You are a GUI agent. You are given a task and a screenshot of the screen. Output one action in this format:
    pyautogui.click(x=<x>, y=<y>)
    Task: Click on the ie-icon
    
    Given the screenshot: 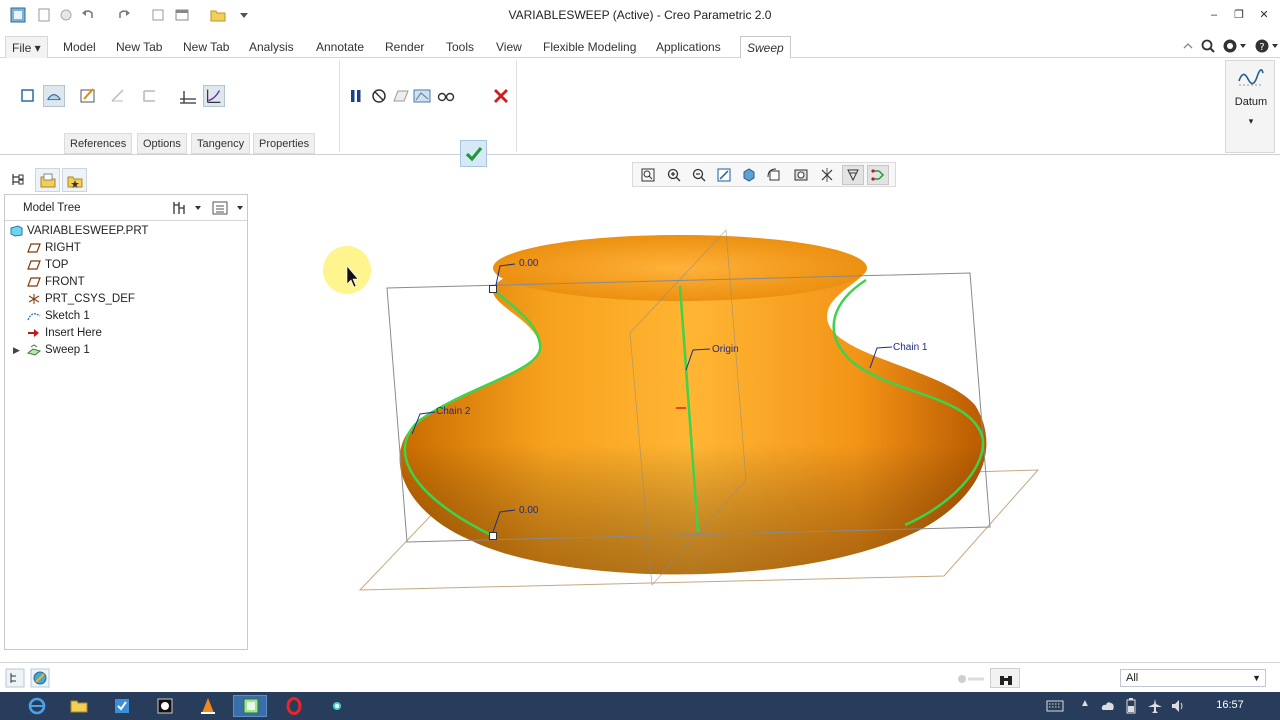 What is the action you would take?
    pyautogui.click(x=37, y=706)
    